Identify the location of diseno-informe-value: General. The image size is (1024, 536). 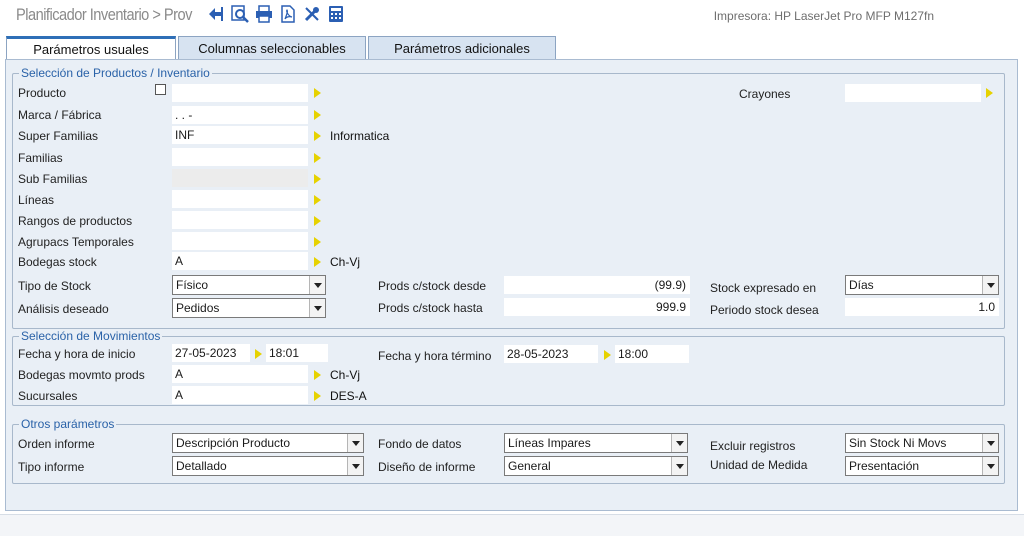
(529, 466).